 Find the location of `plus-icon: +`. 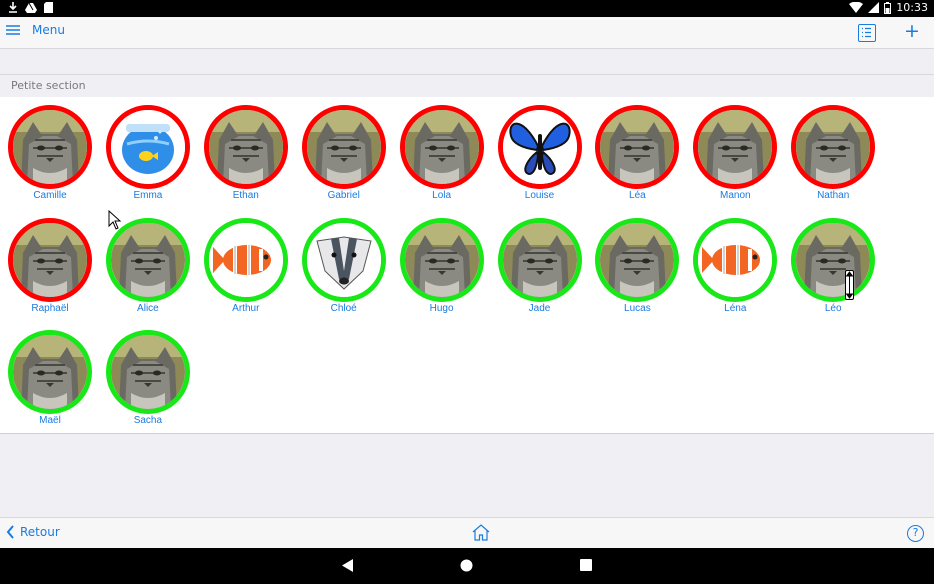

plus-icon: + is located at coordinates (912, 31).